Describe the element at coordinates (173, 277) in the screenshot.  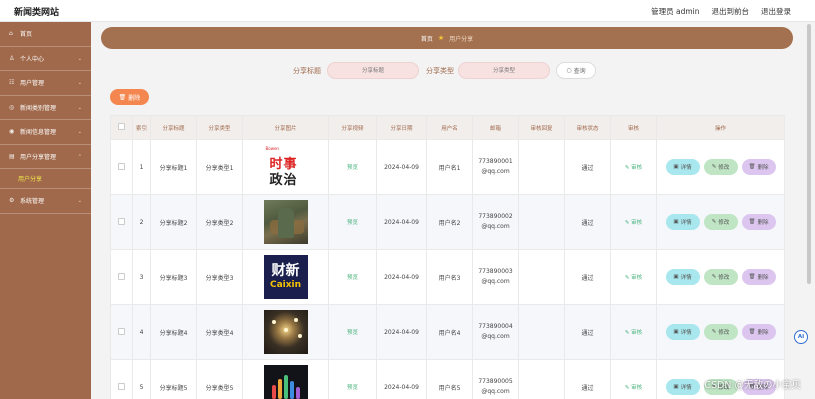
I see `cell-title: 分享标题3` at that location.